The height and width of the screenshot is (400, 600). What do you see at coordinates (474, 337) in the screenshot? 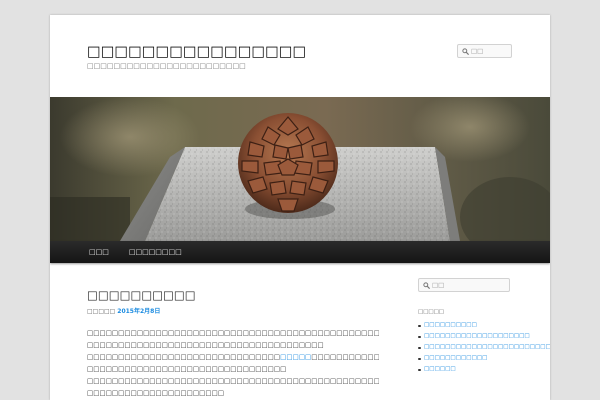
I see `recent-post-link: □□□□□□□□□□□□□□□□□□□□` at bounding box center [474, 337].